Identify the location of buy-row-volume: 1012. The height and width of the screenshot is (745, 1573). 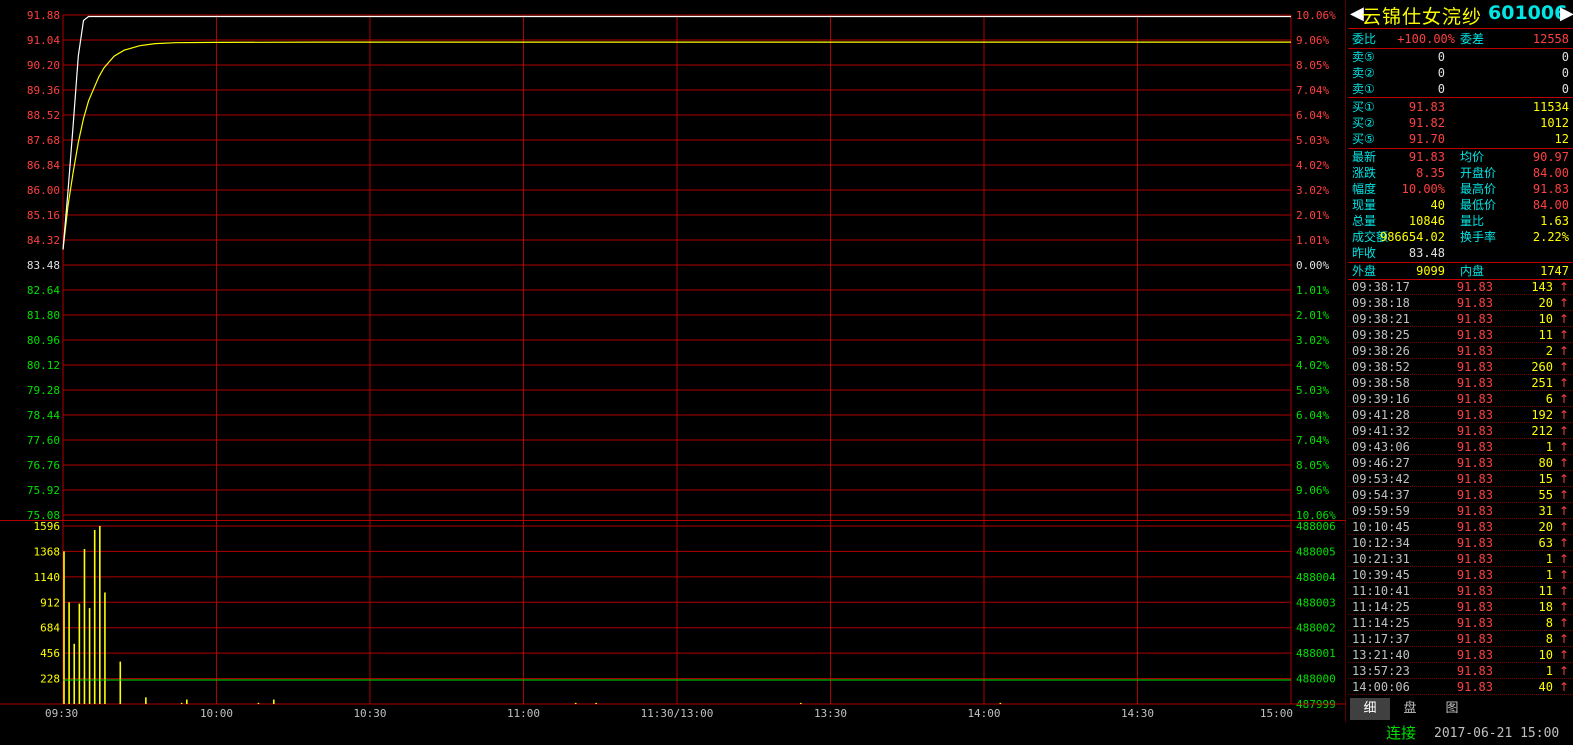
(1554, 123).